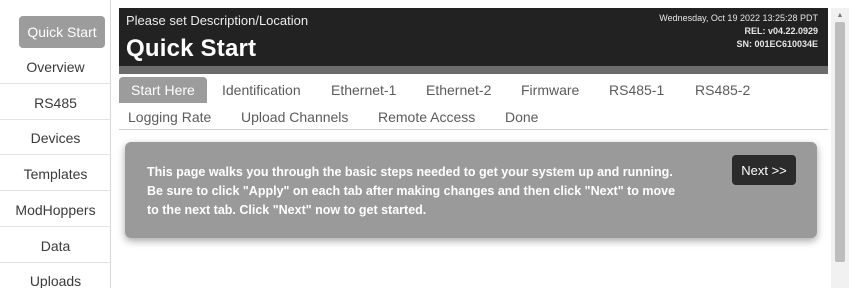 The height and width of the screenshot is (288, 857). Describe the element at coordinates (55, 246) in the screenshot. I see `sidebar-item-data: Data` at that location.